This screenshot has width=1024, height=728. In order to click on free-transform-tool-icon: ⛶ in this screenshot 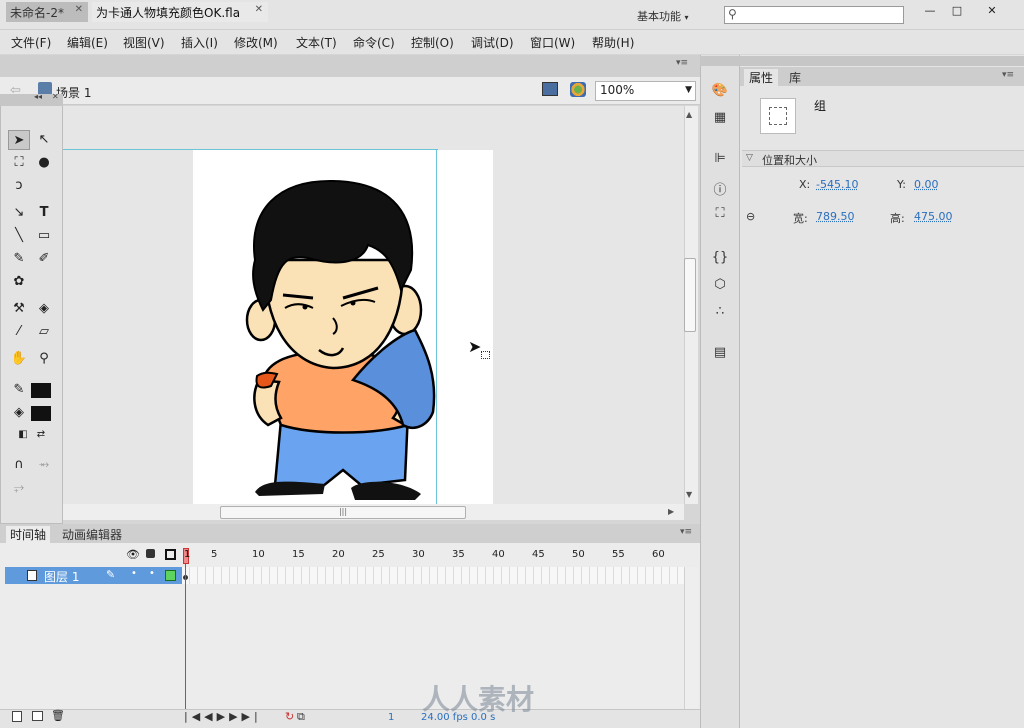, I will do `click(19, 163)`.